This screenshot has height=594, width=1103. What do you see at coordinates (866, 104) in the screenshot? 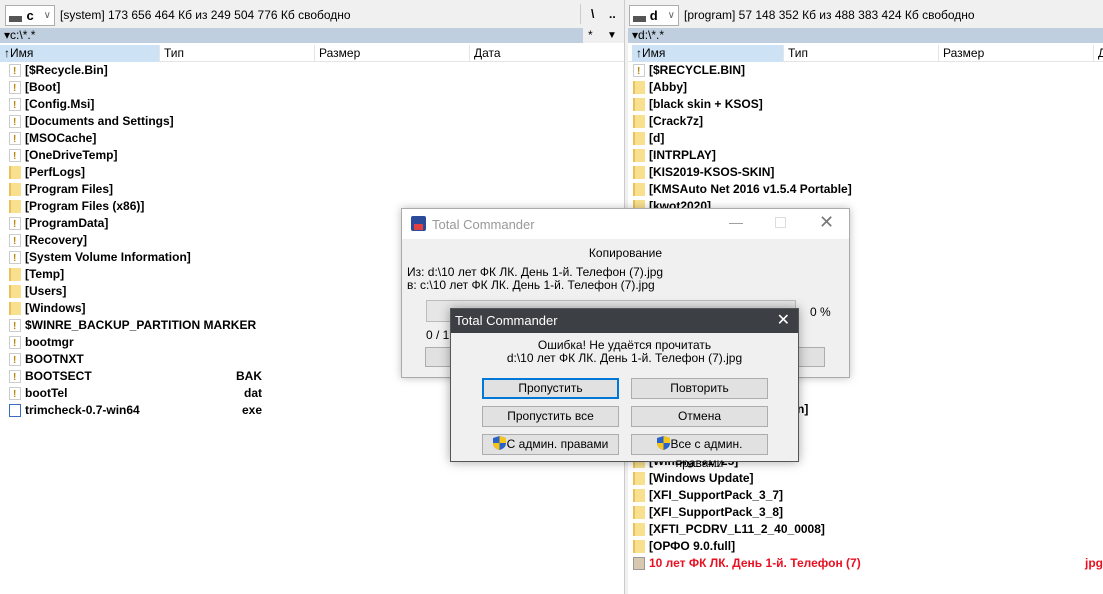
I see `file-row: [black skin + KSOS]` at bounding box center [866, 104].